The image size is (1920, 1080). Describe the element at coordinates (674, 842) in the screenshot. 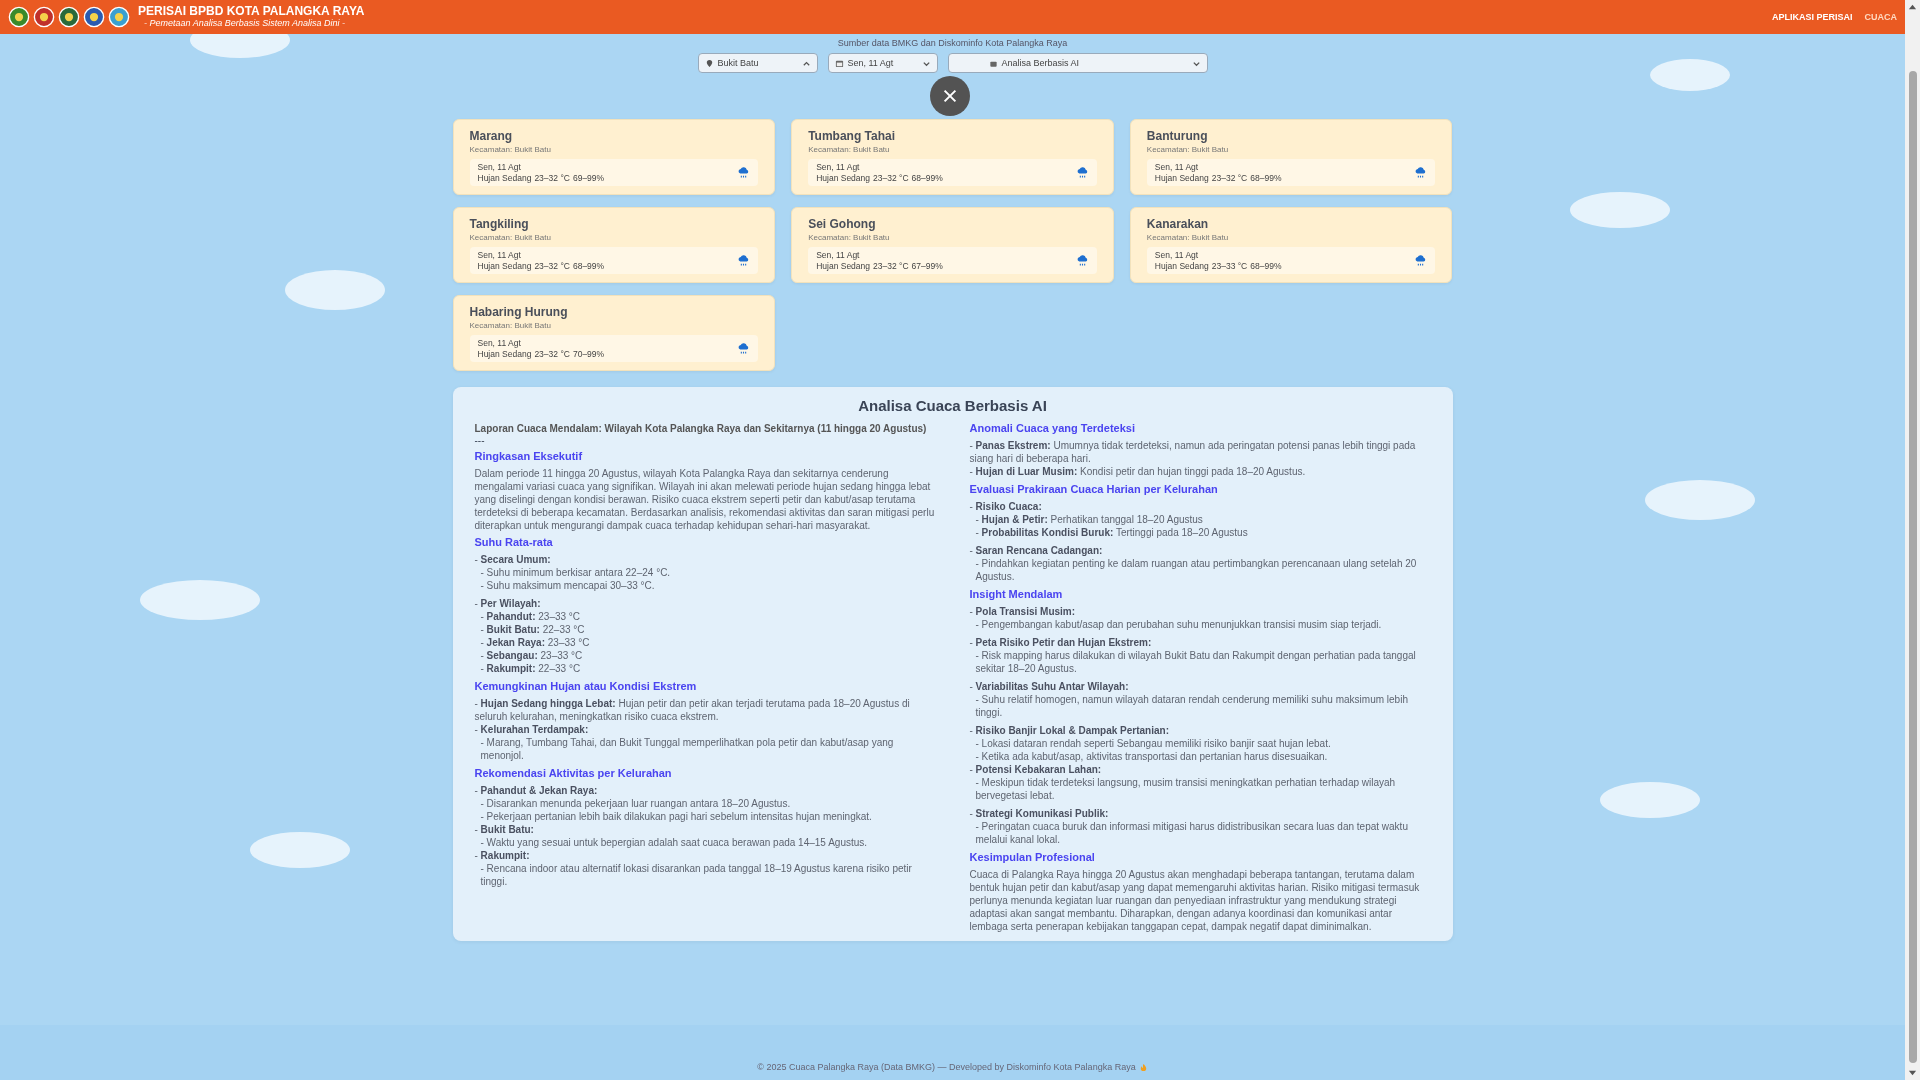

I see `list-item: - Waktu yang sesuai untuk bepergian adalah saat cuaca berawan pada 14–15 Agustus.` at that location.